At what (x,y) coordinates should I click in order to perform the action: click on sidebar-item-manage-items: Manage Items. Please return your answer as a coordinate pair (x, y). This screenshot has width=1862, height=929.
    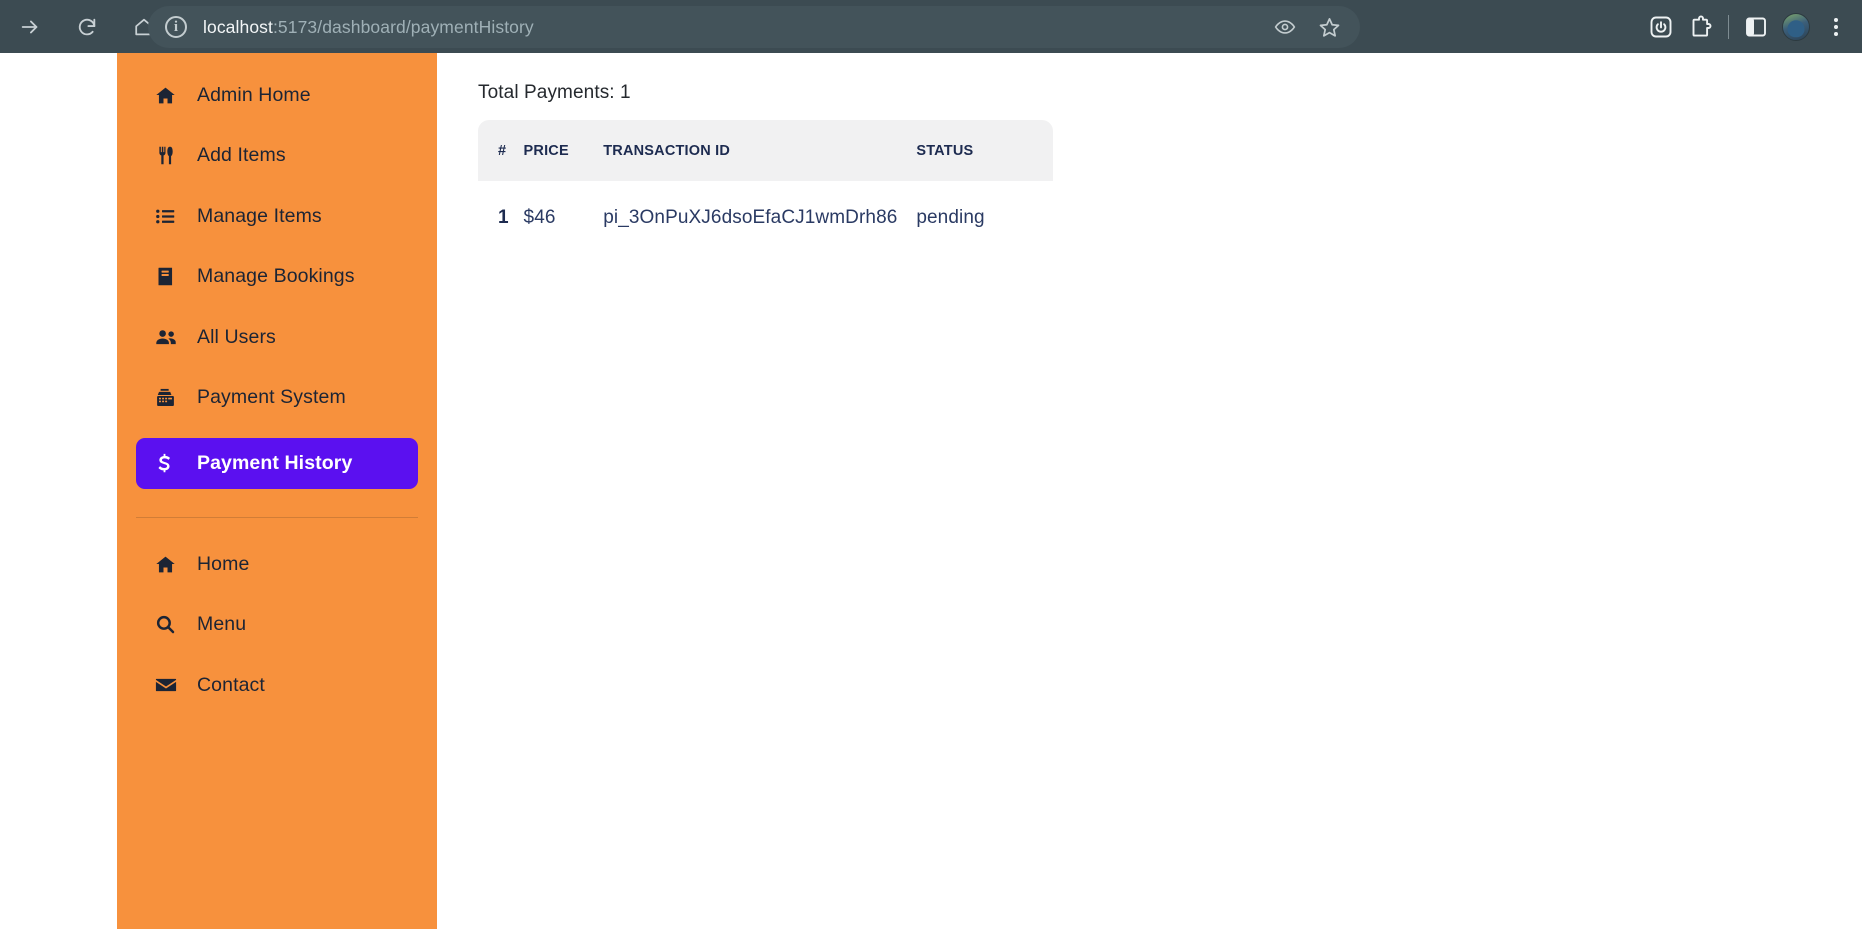
    Looking at the image, I should click on (277, 216).